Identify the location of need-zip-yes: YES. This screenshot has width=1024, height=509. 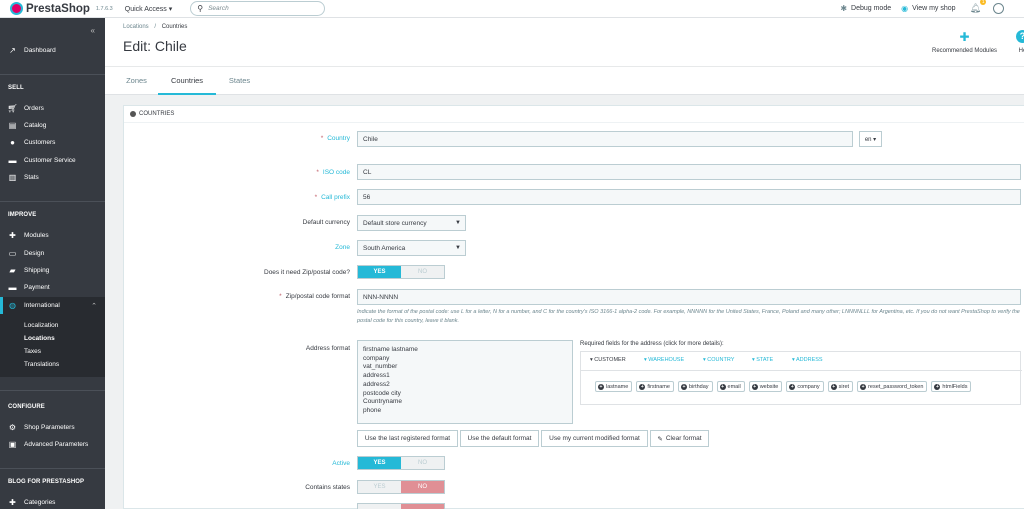
(379, 272).